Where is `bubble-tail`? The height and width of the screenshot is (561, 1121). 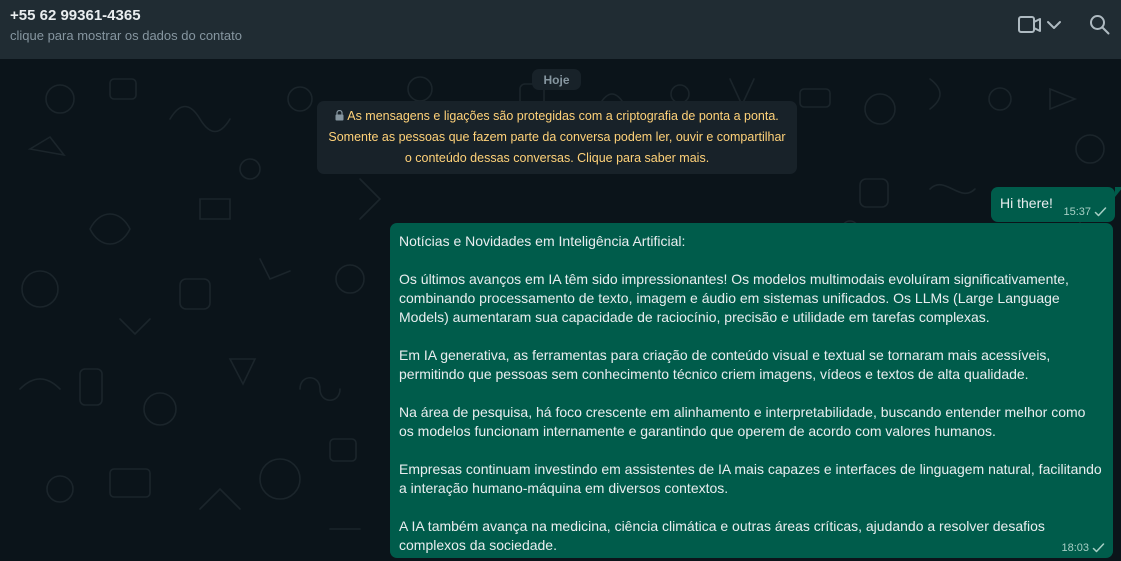
bubble-tail is located at coordinates (1118, 192).